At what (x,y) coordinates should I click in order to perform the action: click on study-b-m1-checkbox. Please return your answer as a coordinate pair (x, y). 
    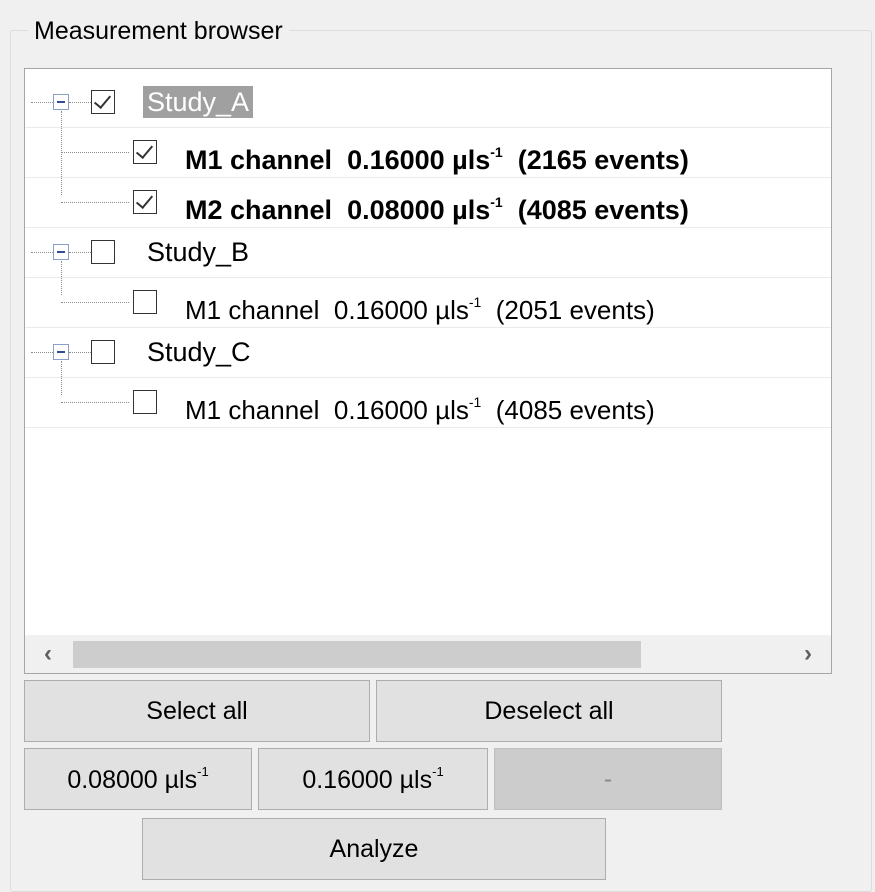
    Looking at the image, I should click on (145, 302).